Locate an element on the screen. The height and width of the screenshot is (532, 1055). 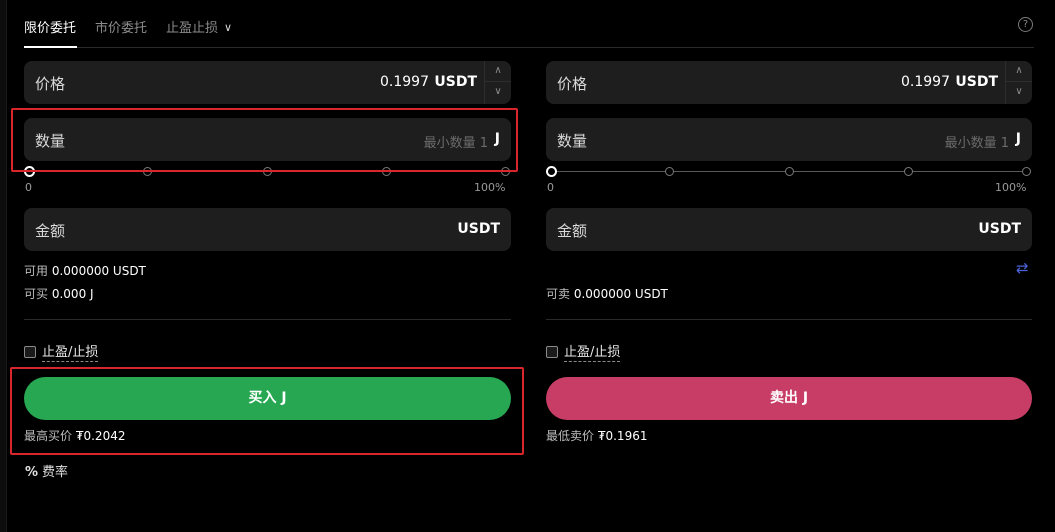
sell-tpsl-checkbox is located at coordinates (552, 352).